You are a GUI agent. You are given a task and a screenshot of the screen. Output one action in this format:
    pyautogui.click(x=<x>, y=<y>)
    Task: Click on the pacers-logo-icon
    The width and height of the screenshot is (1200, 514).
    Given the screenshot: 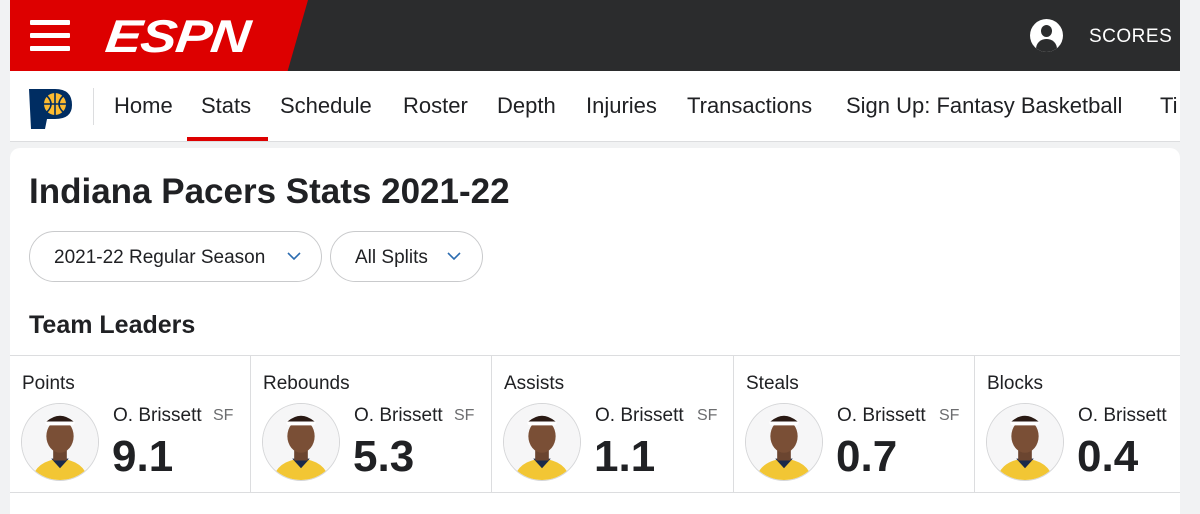 What is the action you would take?
    pyautogui.click(x=50, y=108)
    